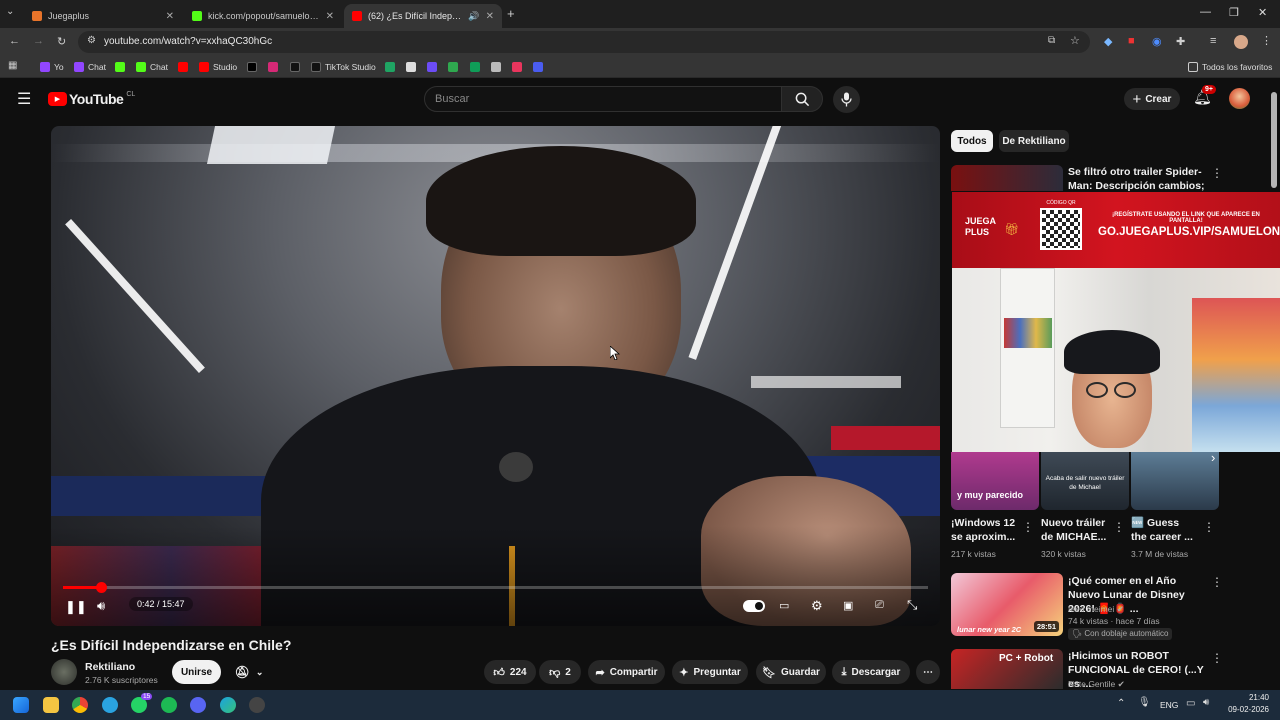  I want to click on menu-kebab-icon: ⋮, so click(1266, 40).